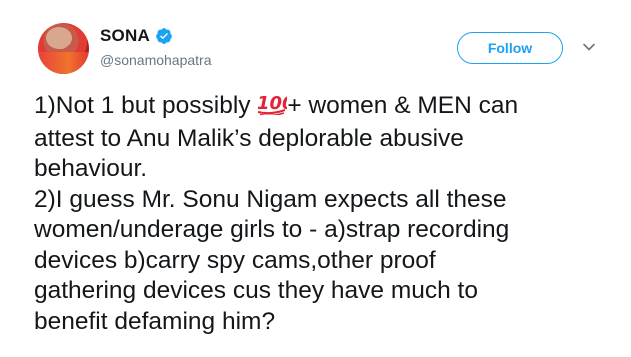  Describe the element at coordinates (589, 47) in the screenshot. I see `chevron-down-icon` at that location.